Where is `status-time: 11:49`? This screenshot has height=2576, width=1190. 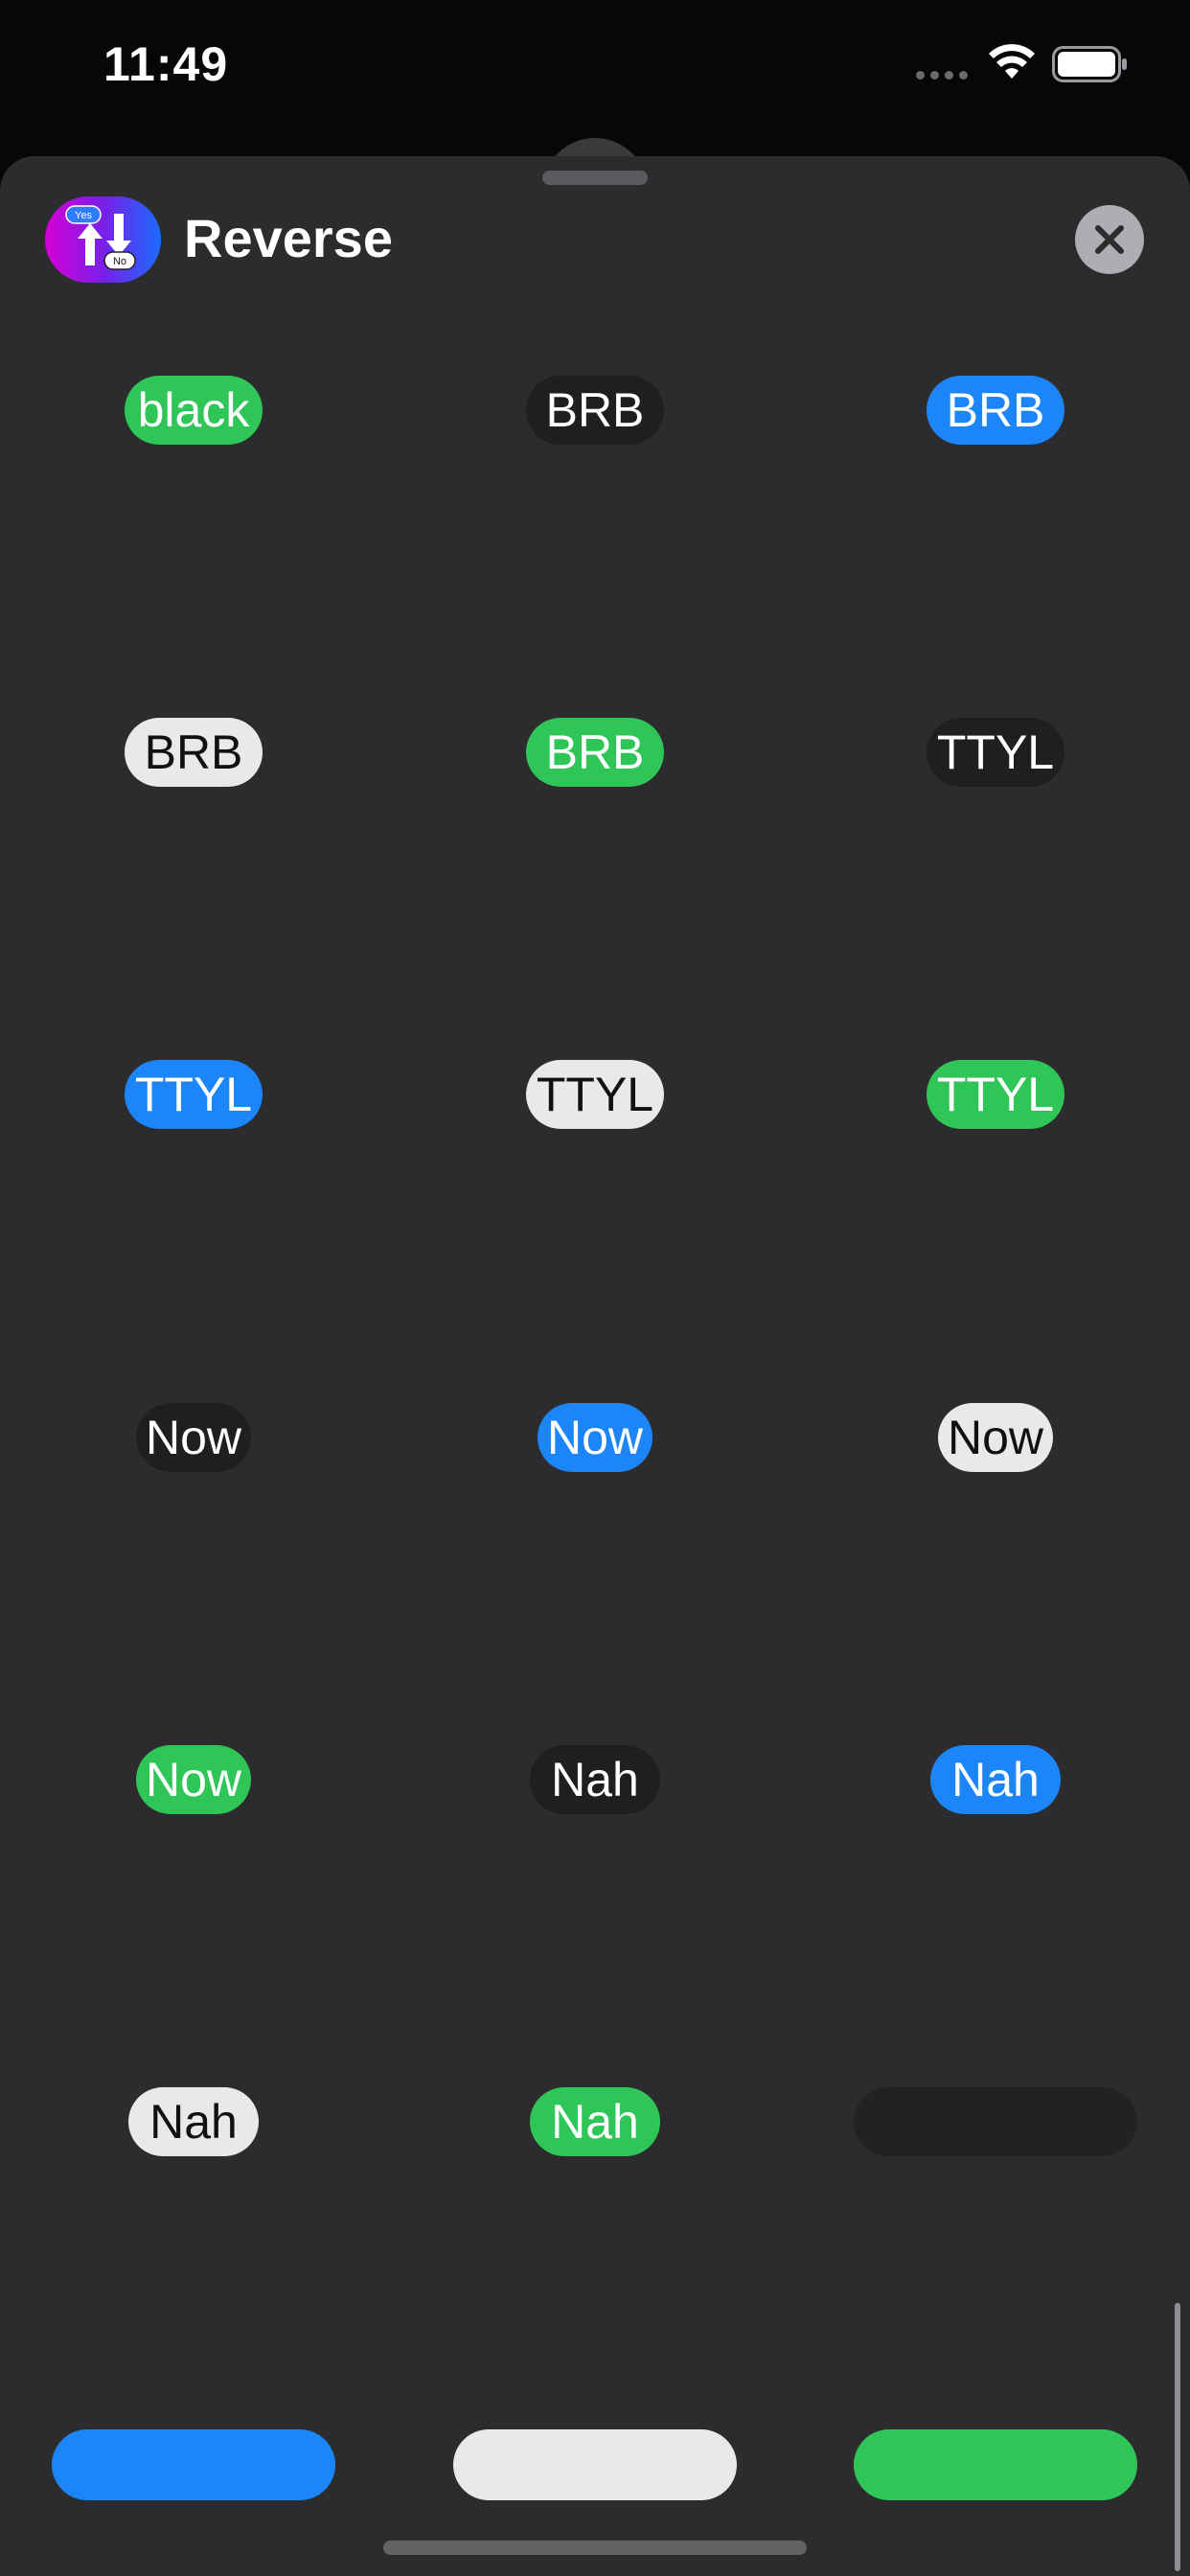
status-time: 11:49 is located at coordinates (166, 64).